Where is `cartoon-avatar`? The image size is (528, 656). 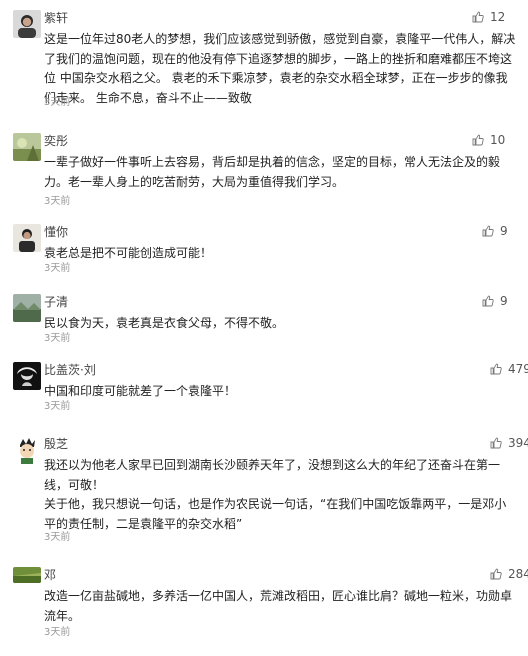
cartoon-avatar is located at coordinates (27, 450).